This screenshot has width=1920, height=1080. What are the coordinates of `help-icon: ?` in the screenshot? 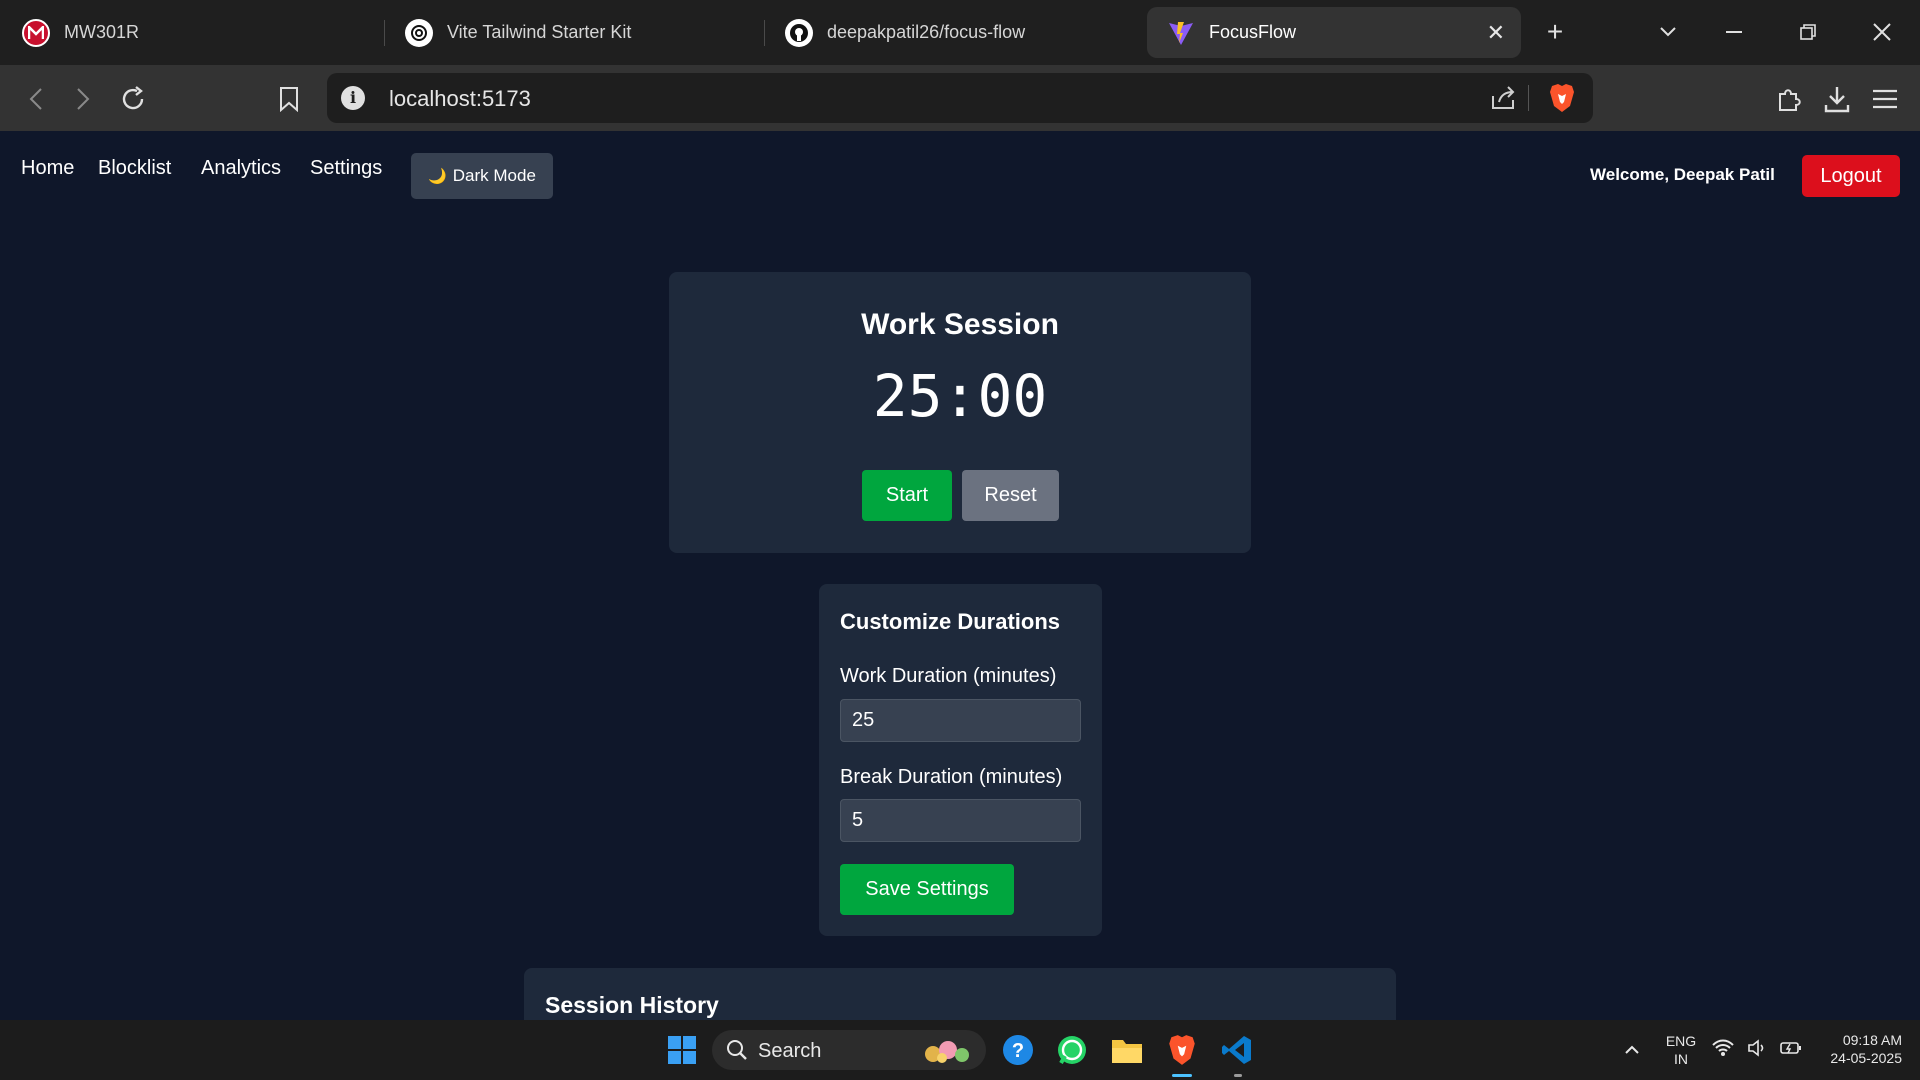 It's located at (1018, 1050).